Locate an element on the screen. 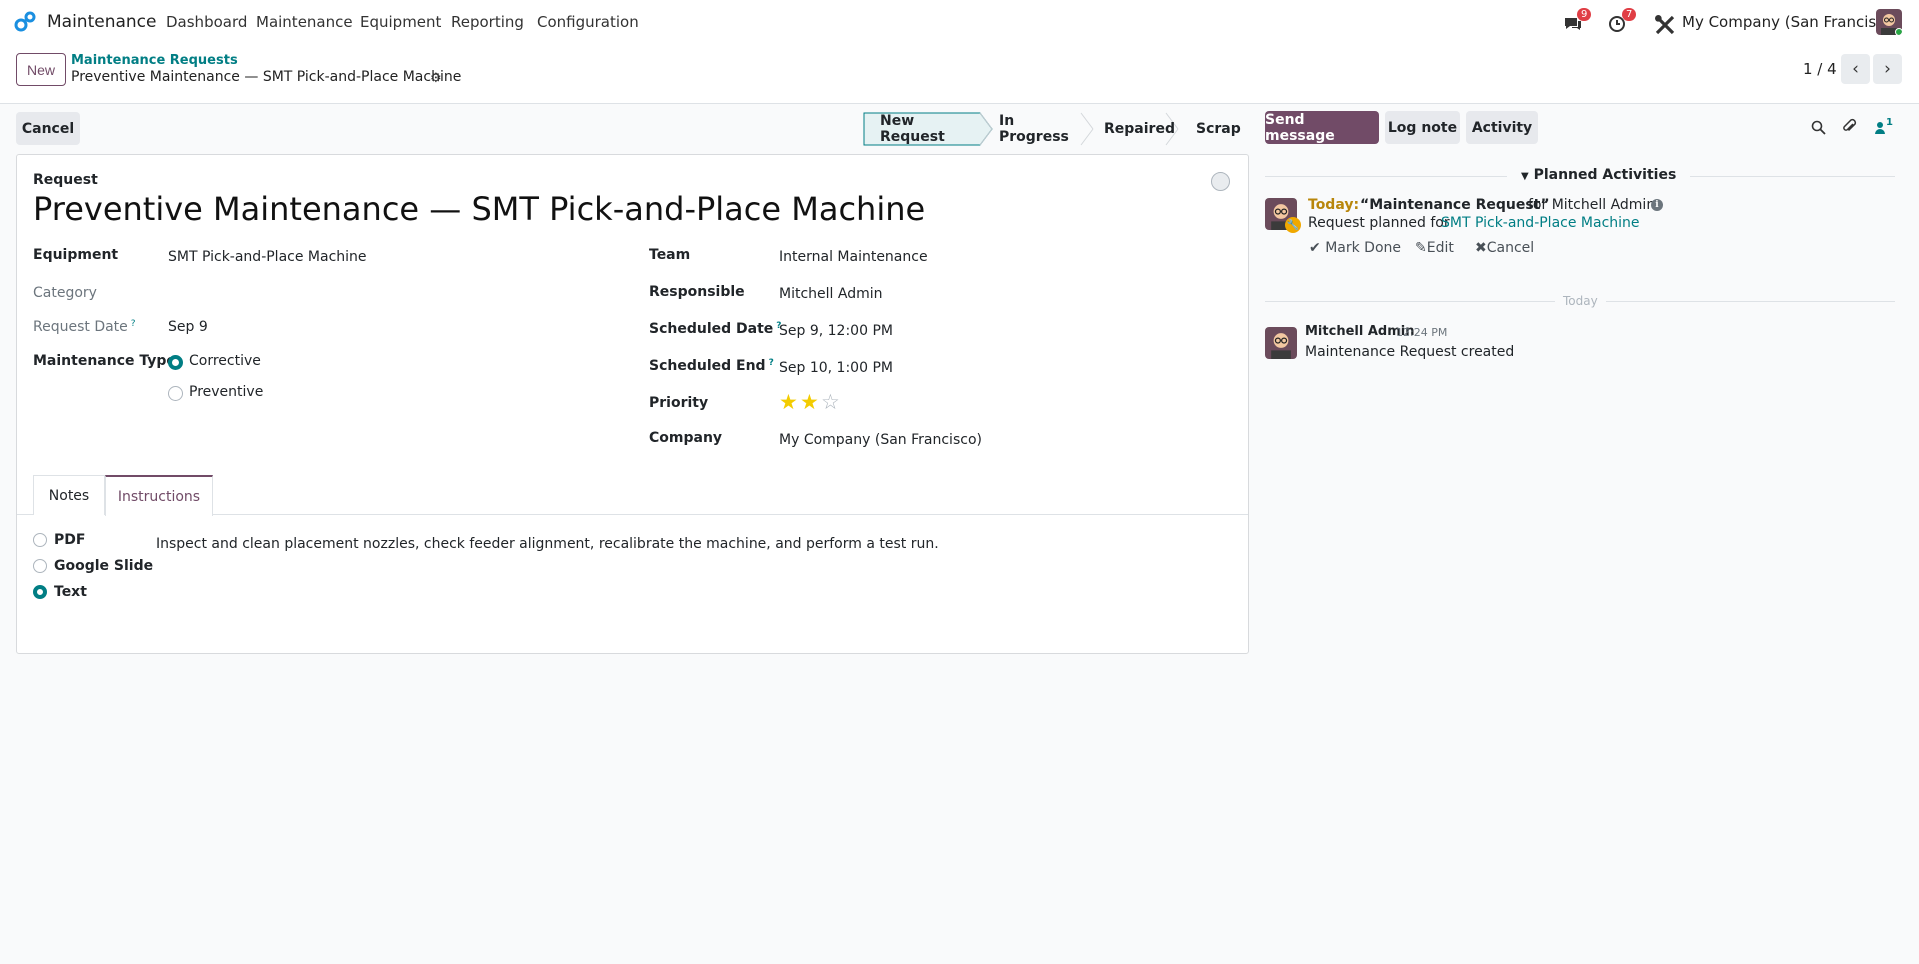  followers-count: 1 is located at coordinates (1889, 122).